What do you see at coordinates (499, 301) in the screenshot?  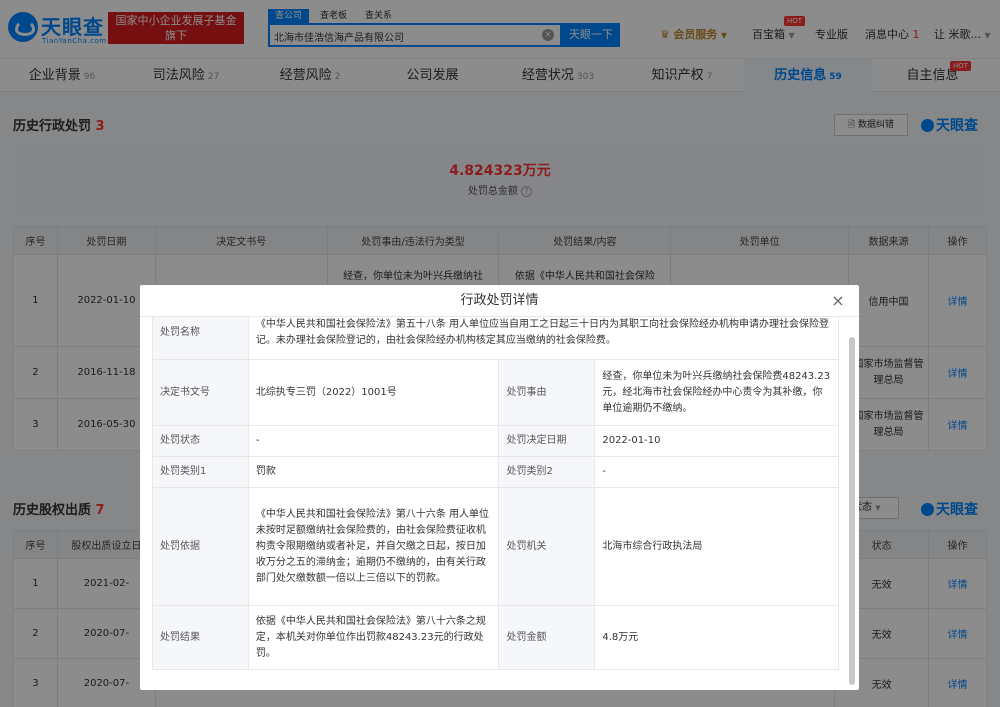 I see `modal-title: 行政处罚详情` at bounding box center [499, 301].